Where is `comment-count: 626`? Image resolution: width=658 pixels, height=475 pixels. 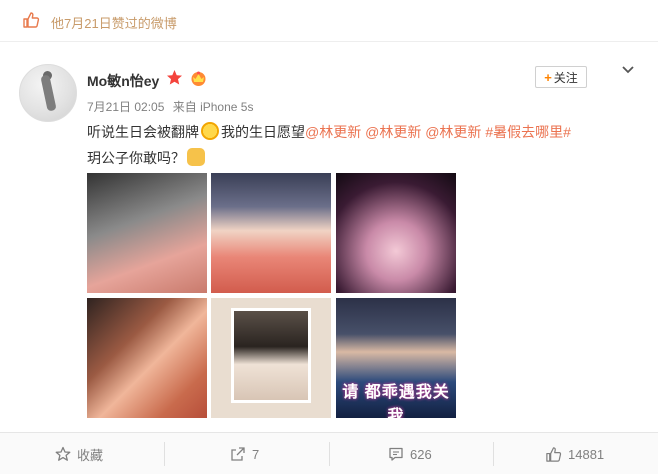 comment-count: 626 is located at coordinates (421, 454).